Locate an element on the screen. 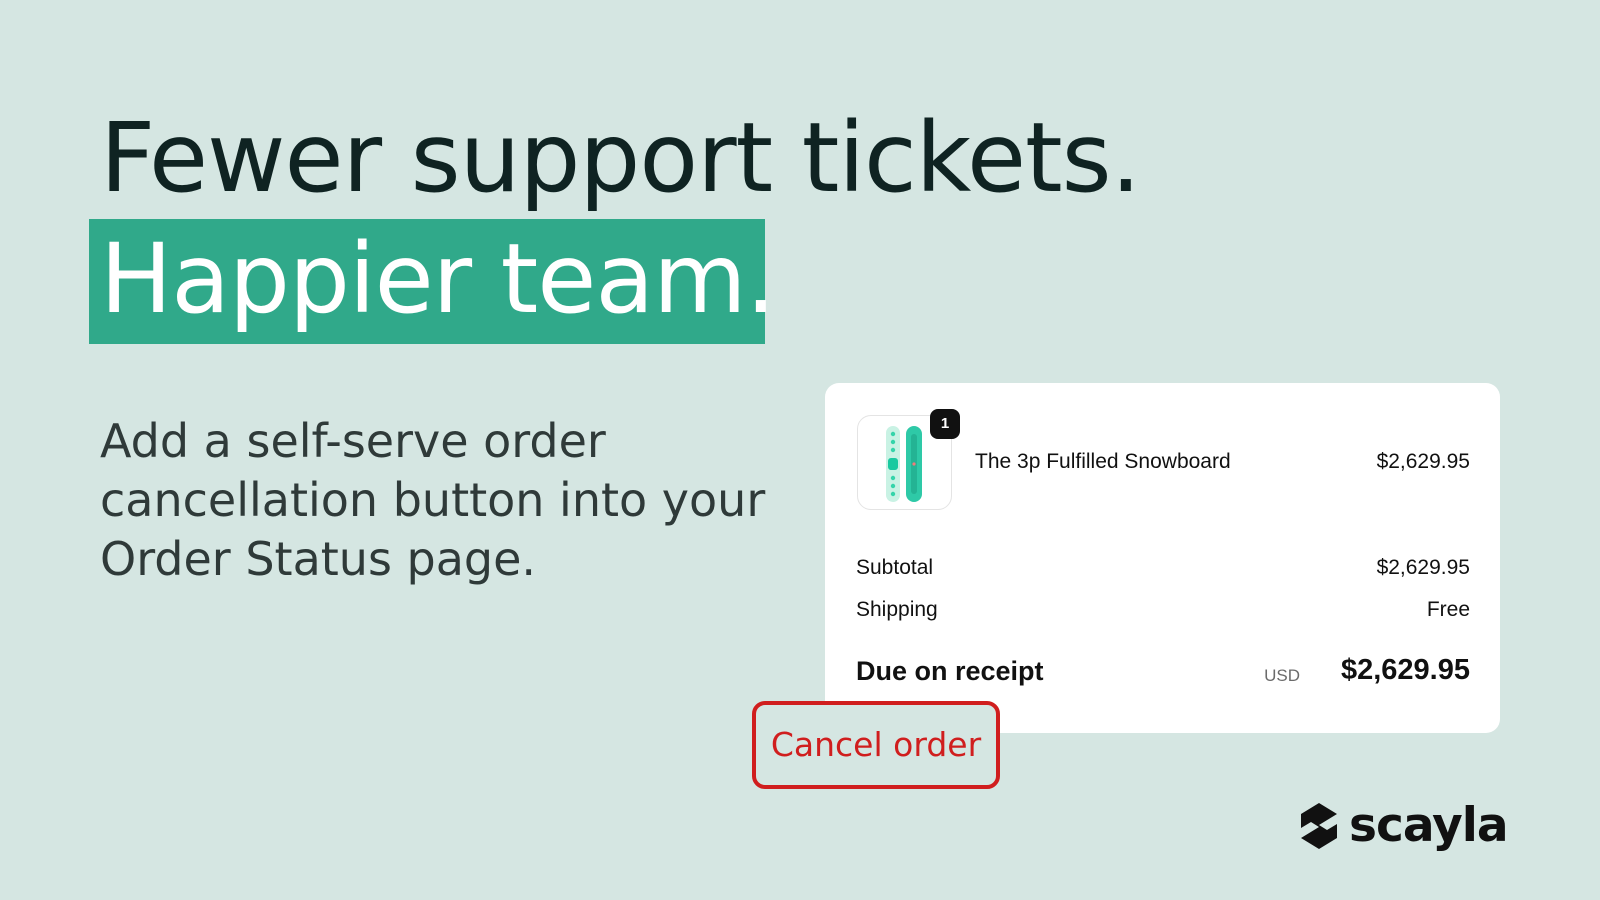 Image resolution: width=1600 pixels, height=900 pixels. quantity-badge: 1 is located at coordinates (945, 424).